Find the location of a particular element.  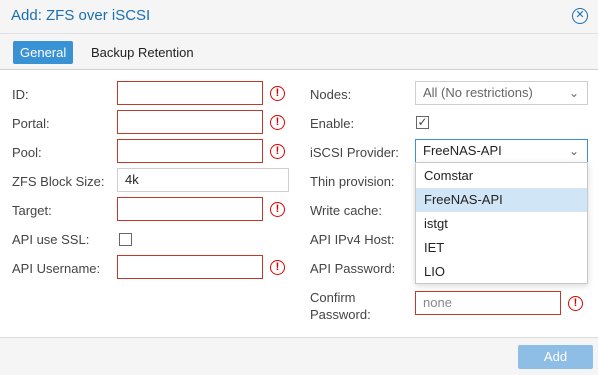

window-title: Add: ZFS over iSCSI is located at coordinates (81, 15).